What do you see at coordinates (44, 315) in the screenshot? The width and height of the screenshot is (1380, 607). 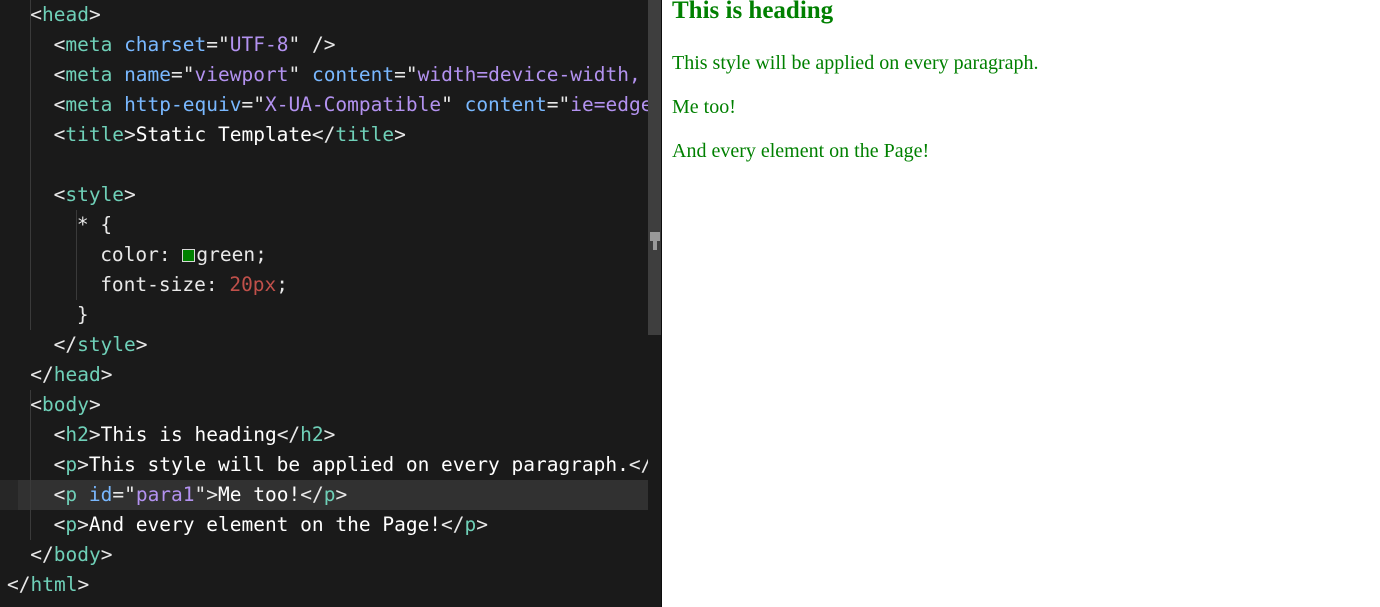 I see `code-line-text: }` at bounding box center [44, 315].